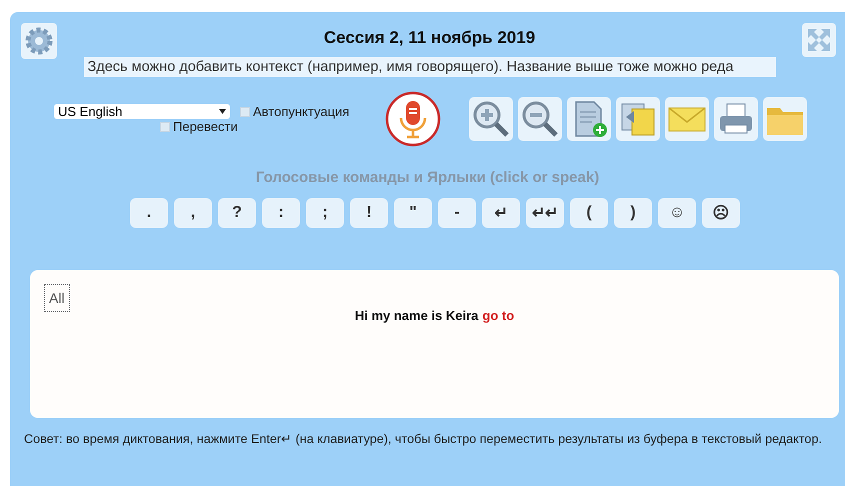 This screenshot has width=845, height=486. I want to click on command-key: ., so click(149, 213).